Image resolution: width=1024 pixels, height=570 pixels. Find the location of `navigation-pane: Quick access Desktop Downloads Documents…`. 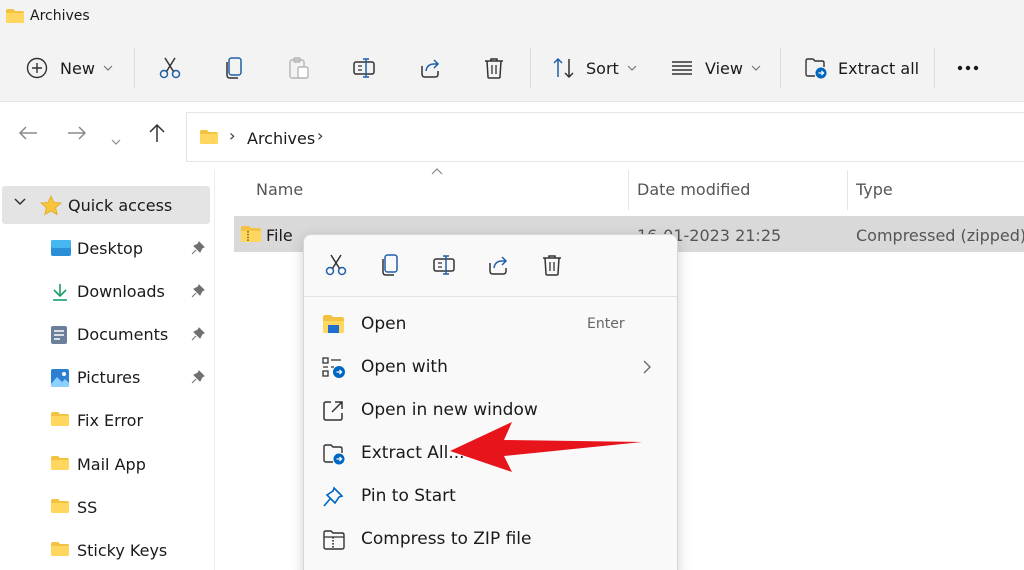

navigation-pane: Quick access Desktop Downloads Documents… is located at coordinates (107, 370).